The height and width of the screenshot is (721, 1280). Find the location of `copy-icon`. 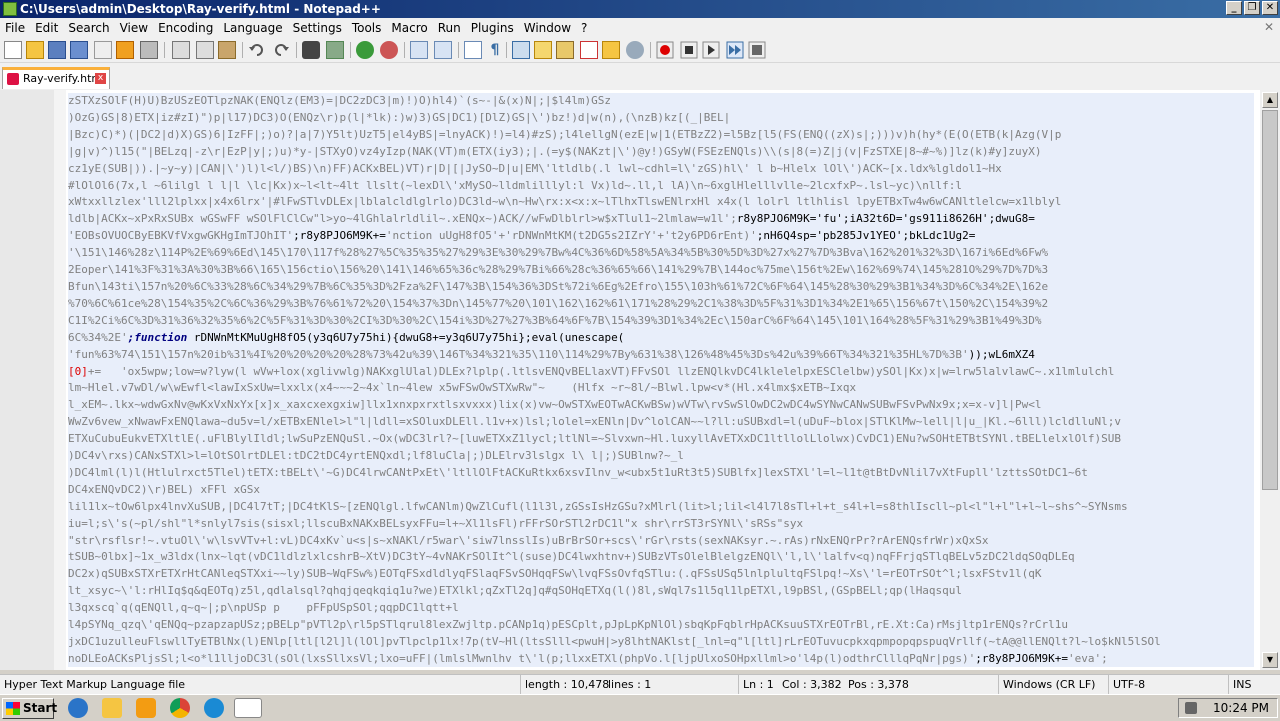

copy-icon is located at coordinates (205, 50).